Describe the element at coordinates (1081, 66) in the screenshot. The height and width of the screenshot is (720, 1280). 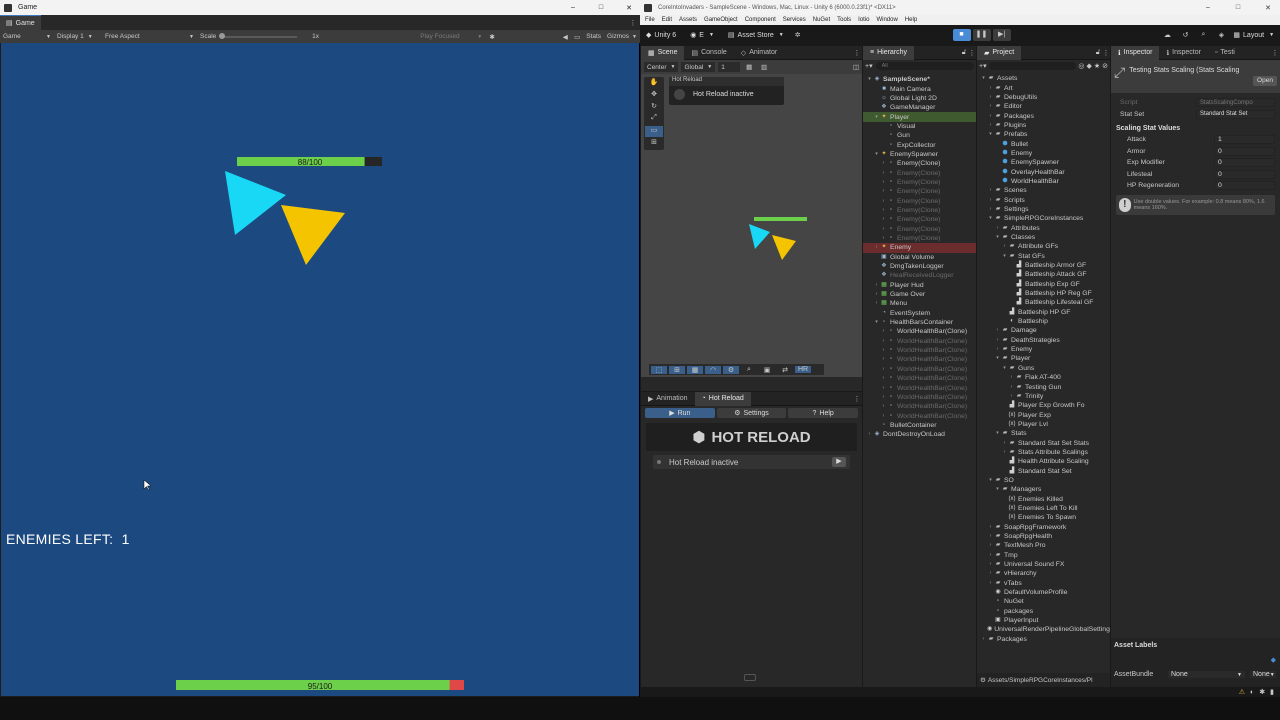
I see `search-by-type-icon: ◎` at that location.